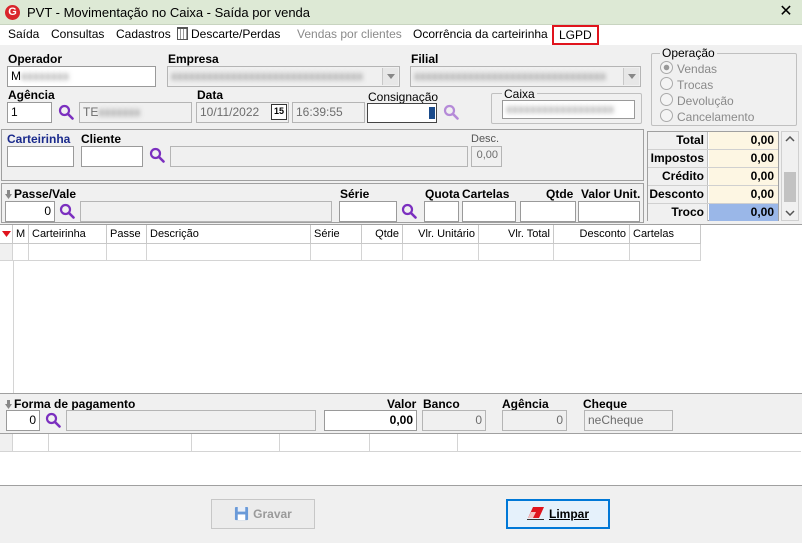 This screenshot has height=543, width=802. Describe the element at coordinates (409, 211) in the screenshot. I see `serie-search-icon` at that location.